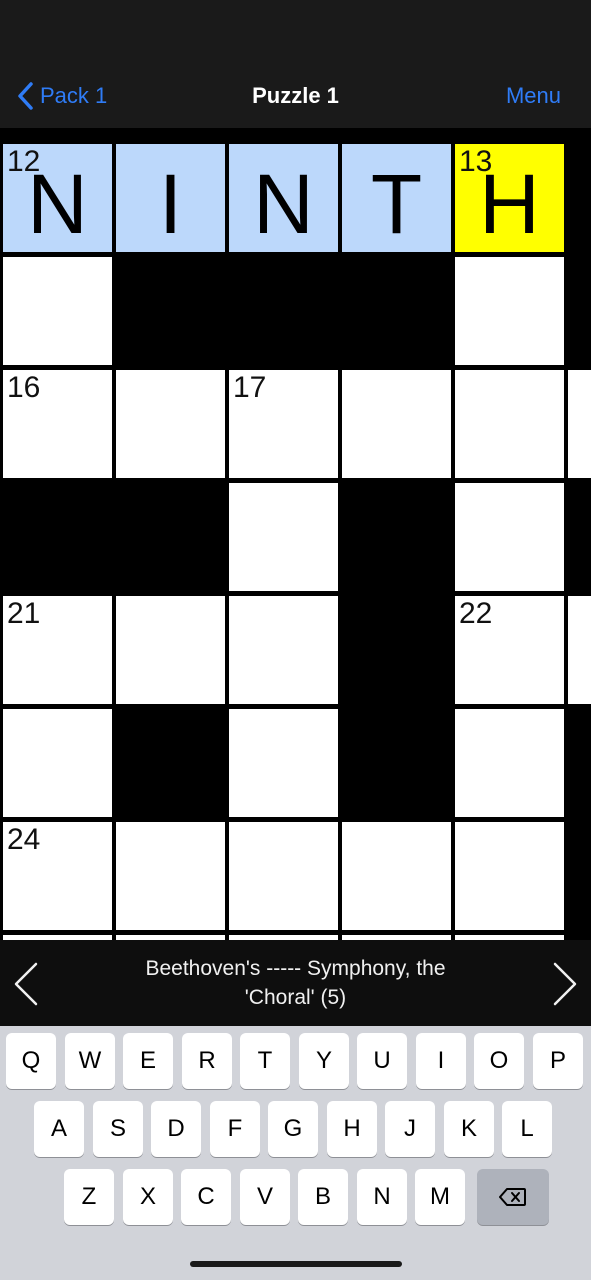  I want to click on grid-cell: 24, so click(57, 876).